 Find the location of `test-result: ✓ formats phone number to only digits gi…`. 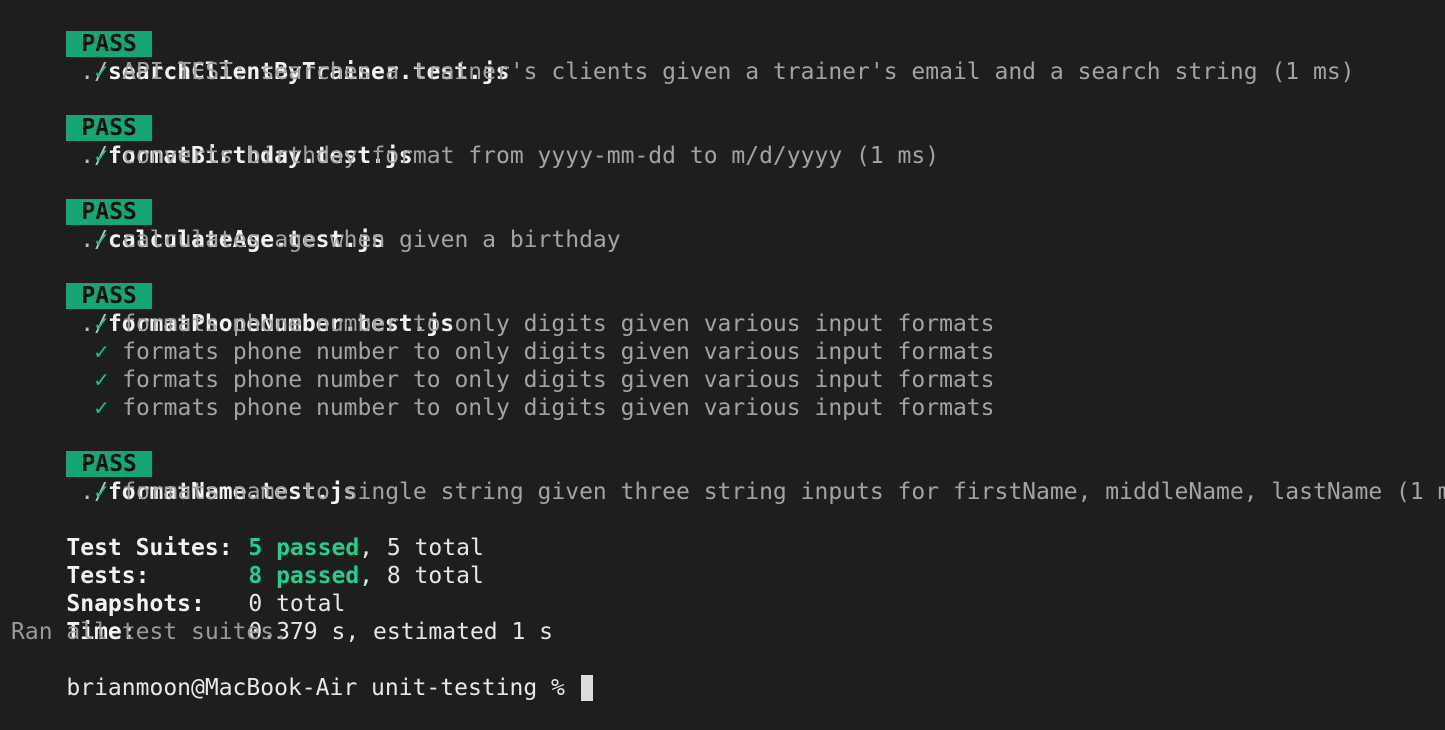

test-result: ✓ formats phone number to only digits gi… is located at coordinates (728, 309).